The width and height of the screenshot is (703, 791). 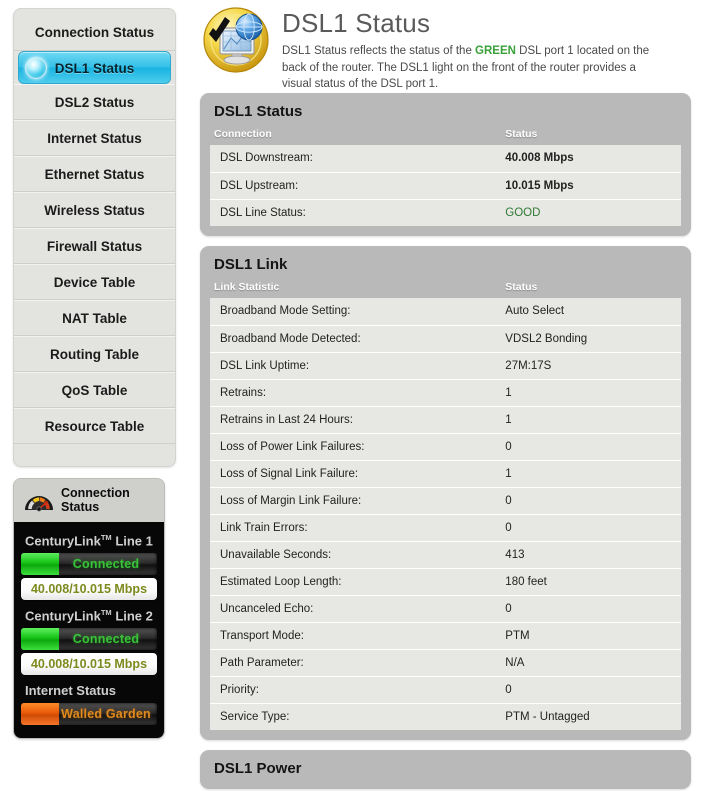 What do you see at coordinates (134, 541) in the screenshot?
I see `connection-line-suffix: Line 1` at bounding box center [134, 541].